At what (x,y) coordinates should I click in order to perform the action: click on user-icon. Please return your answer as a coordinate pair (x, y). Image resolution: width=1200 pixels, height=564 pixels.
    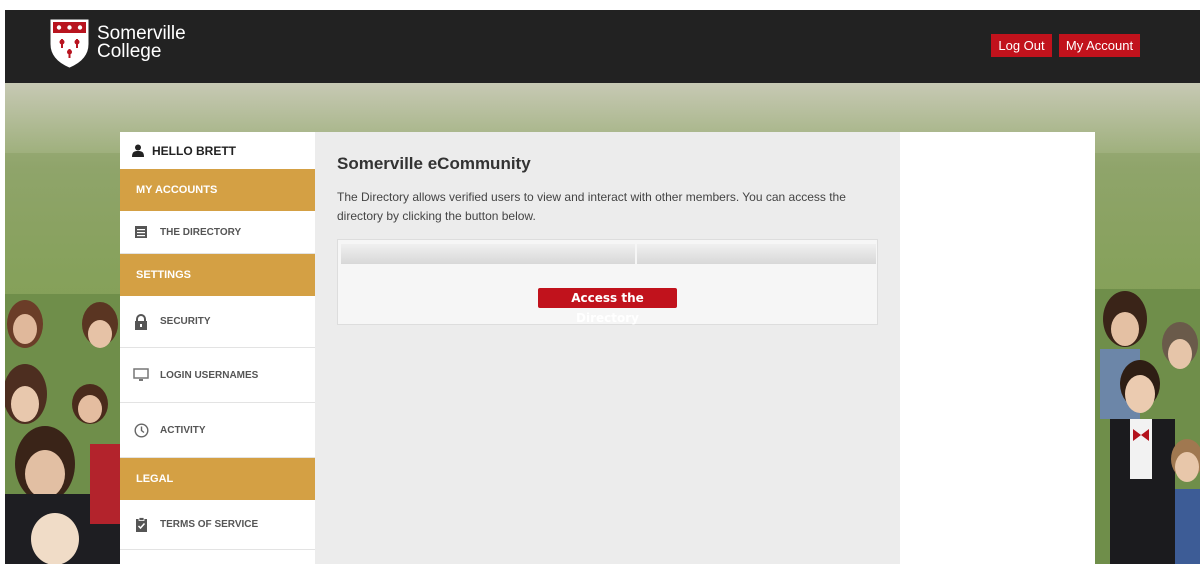
    Looking at the image, I should click on (138, 150).